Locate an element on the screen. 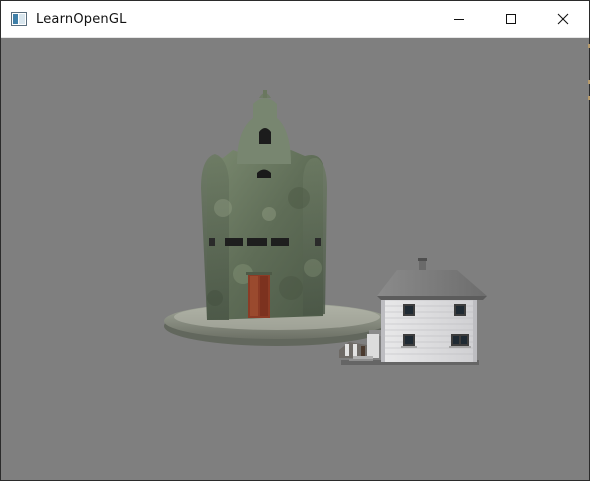 The image size is (590, 481). maximize-button is located at coordinates (511, 19).